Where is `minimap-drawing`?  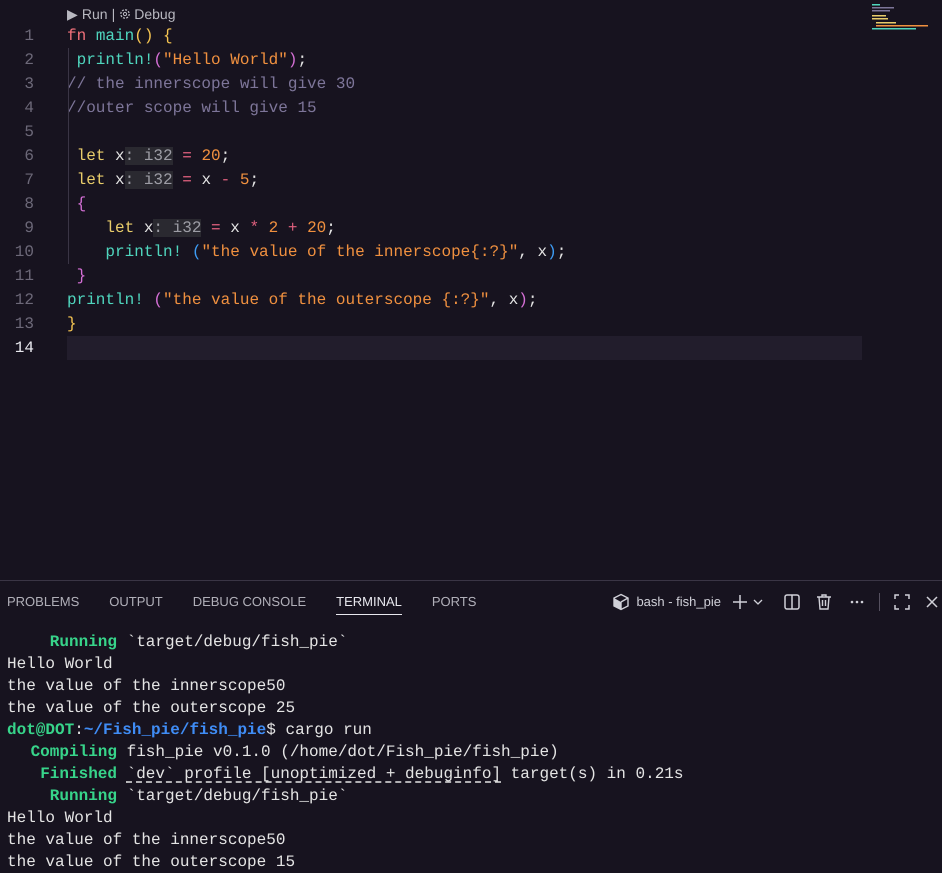
minimap-drawing is located at coordinates (900, 17).